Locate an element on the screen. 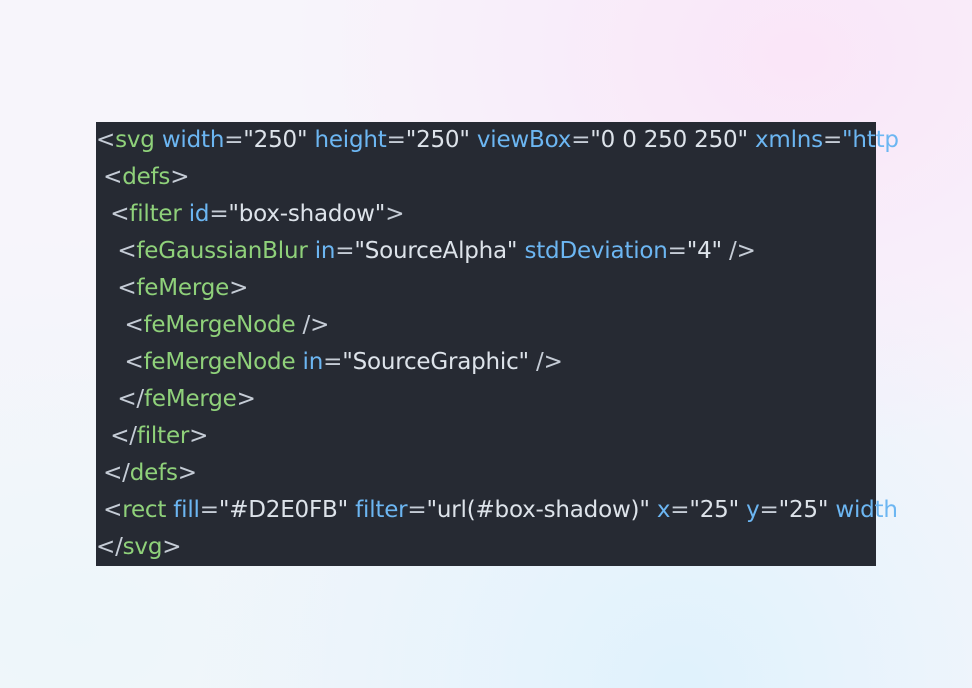  code-token-attr: viewBox is located at coordinates (524, 140).